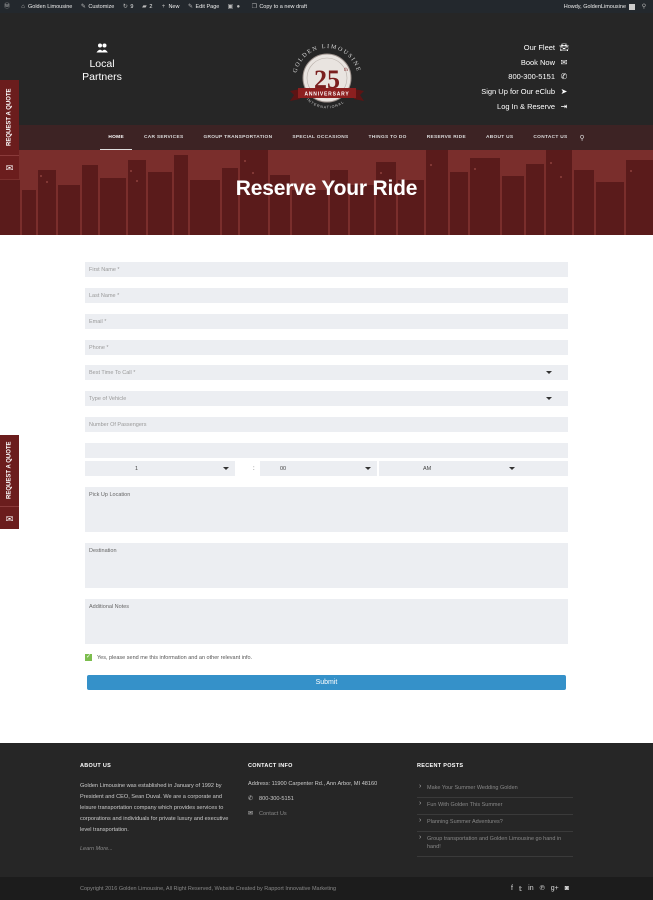 This screenshot has width=653, height=900. Describe the element at coordinates (104, 295) in the screenshot. I see `last-name-placeholder: Last Name *` at that location.